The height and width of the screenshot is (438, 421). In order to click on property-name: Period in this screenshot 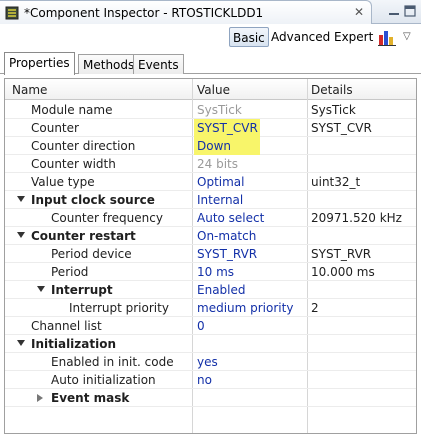, I will do `click(70, 272)`.